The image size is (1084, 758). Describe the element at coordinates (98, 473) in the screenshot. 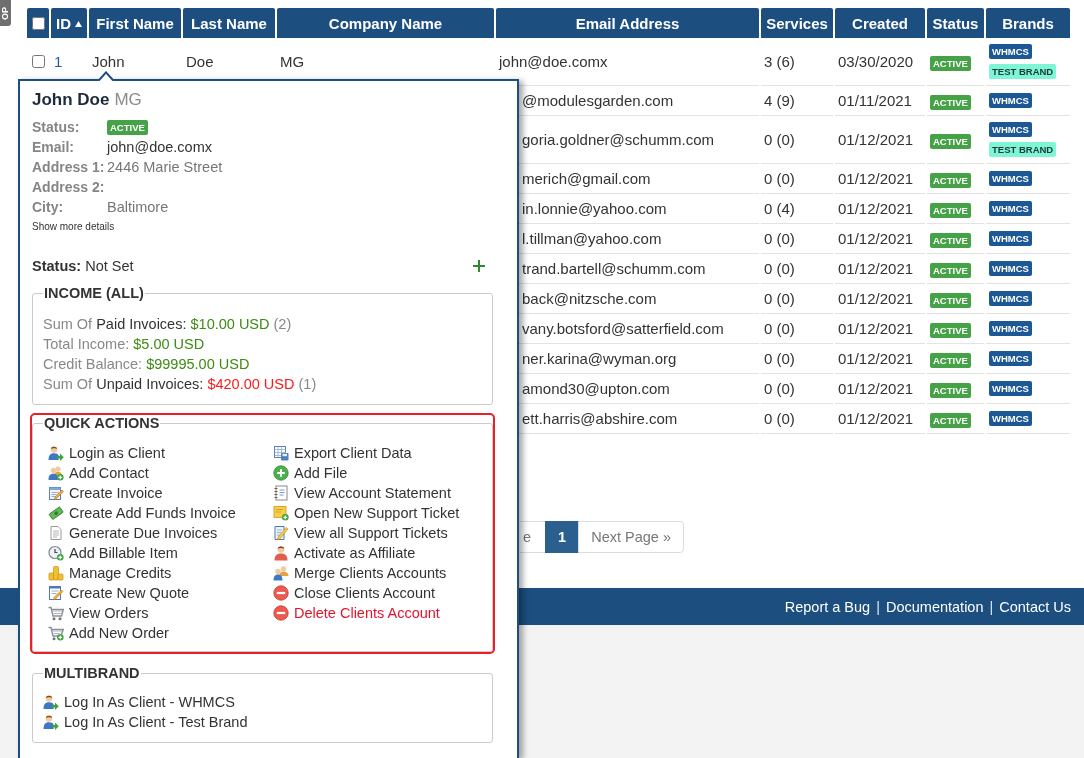

I see `quick-action-link: Add Contact` at that location.